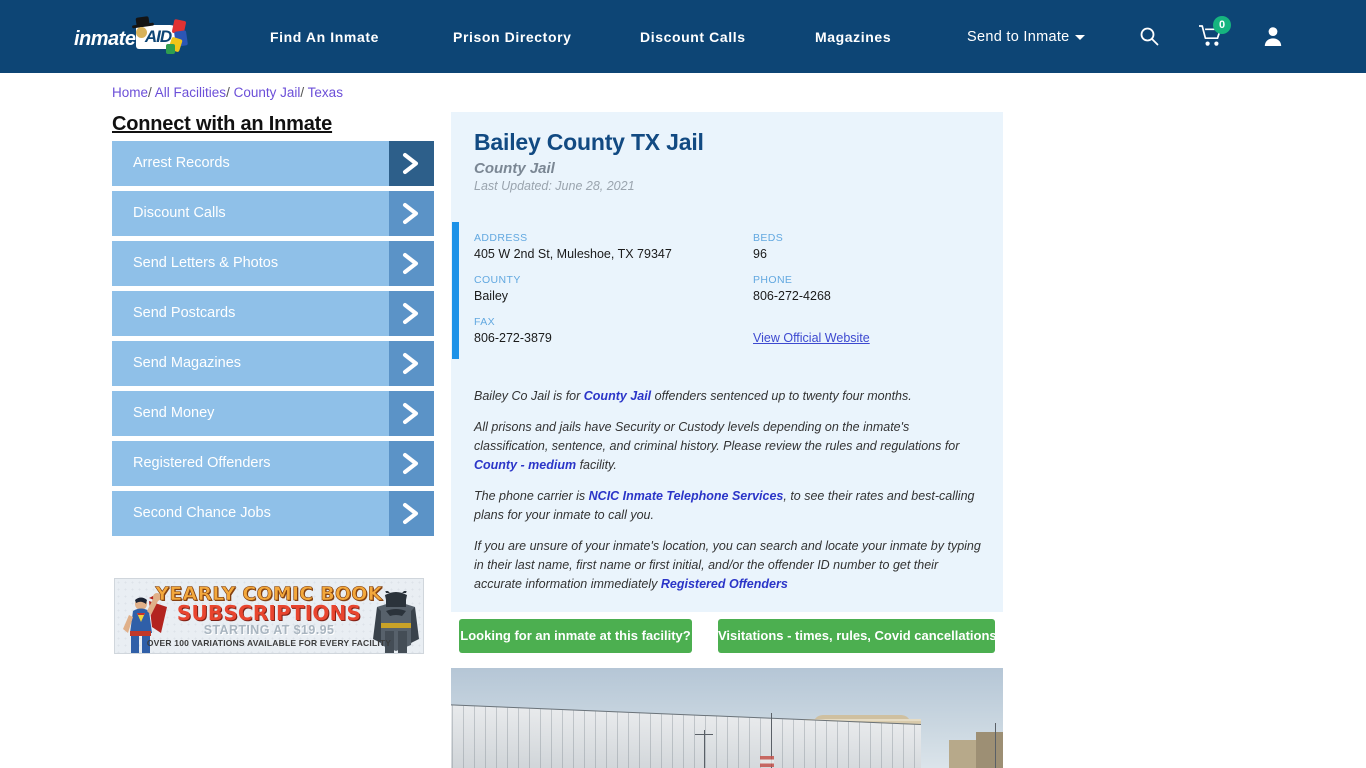  What do you see at coordinates (617, 396) in the screenshot?
I see `county-jail-link: County Jail` at bounding box center [617, 396].